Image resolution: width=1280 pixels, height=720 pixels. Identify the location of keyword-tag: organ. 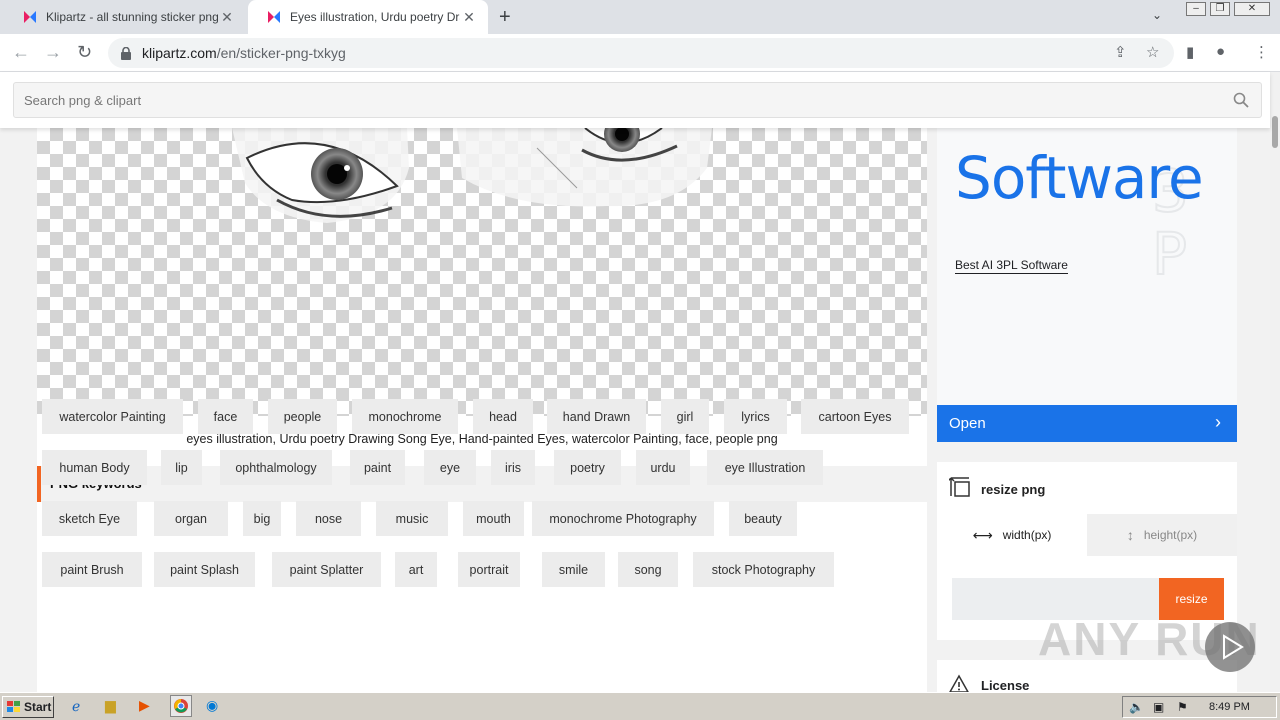
(191, 518).